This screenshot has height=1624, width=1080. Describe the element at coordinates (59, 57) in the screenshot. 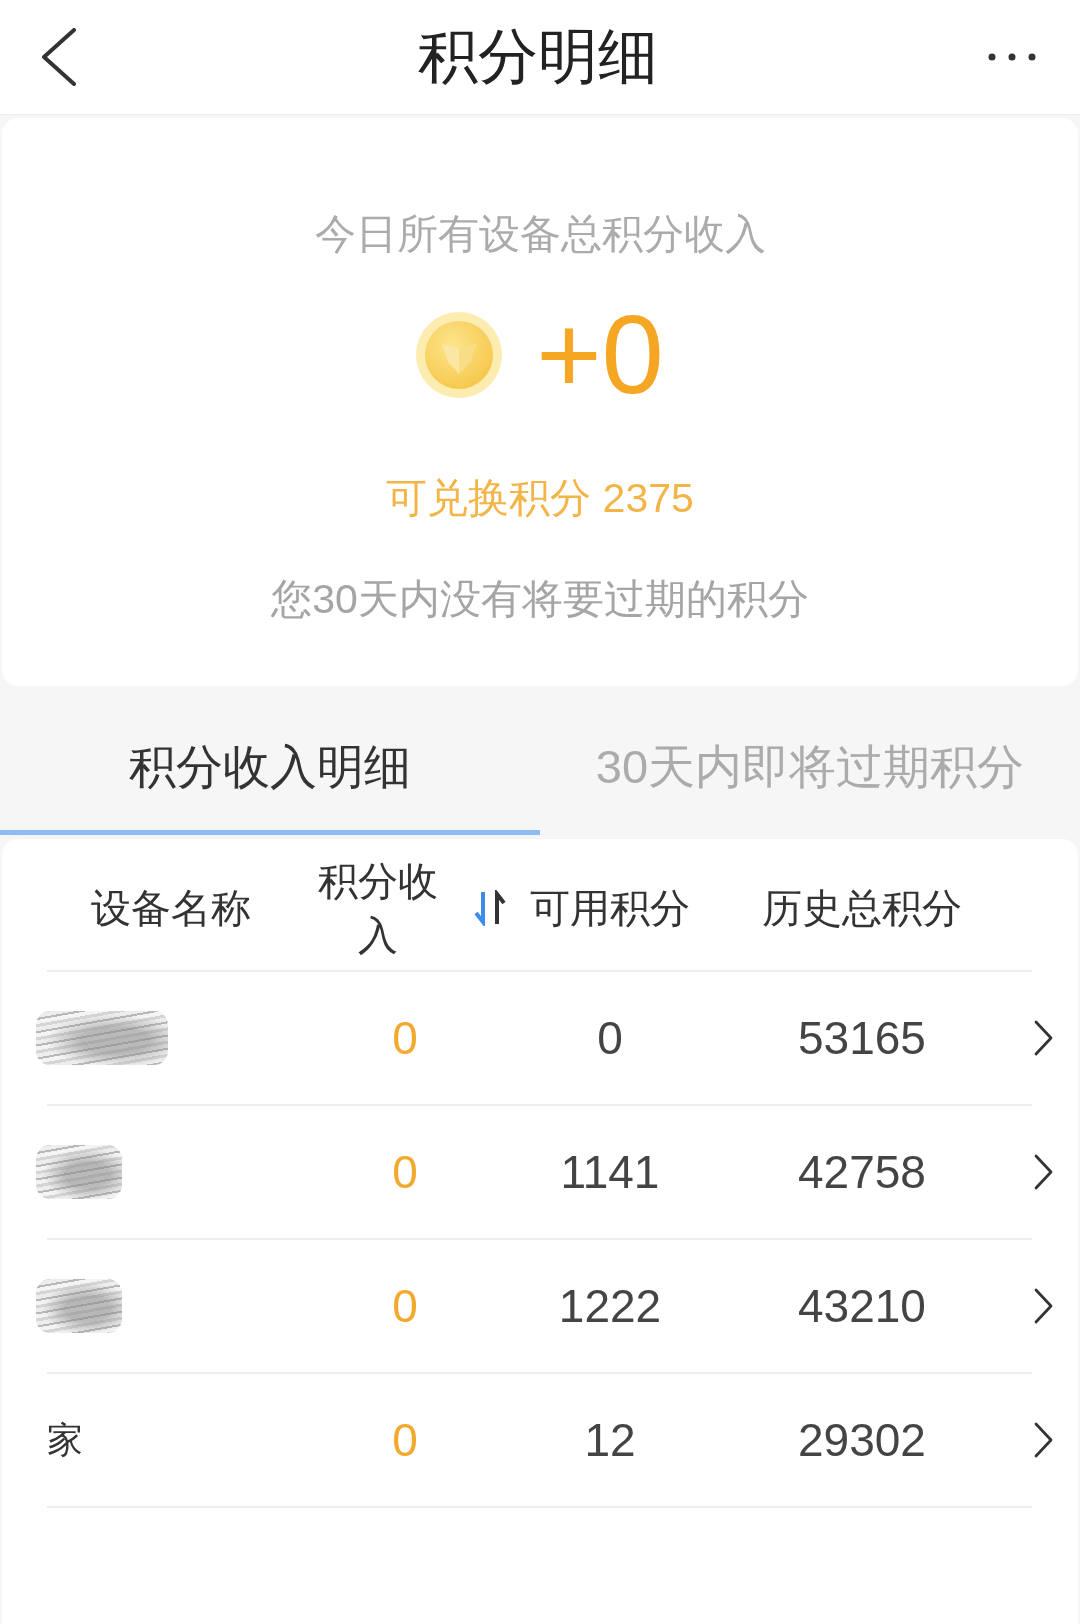

I see `back-icon` at that location.